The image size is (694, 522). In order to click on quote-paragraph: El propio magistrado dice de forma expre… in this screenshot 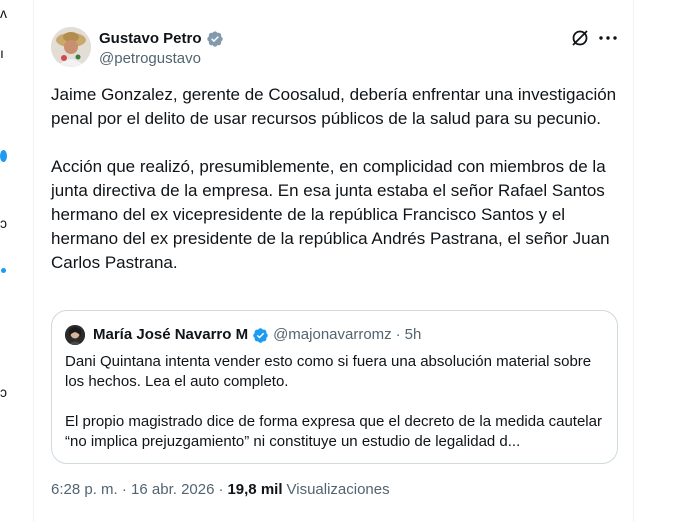, I will do `click(337, 432)`.